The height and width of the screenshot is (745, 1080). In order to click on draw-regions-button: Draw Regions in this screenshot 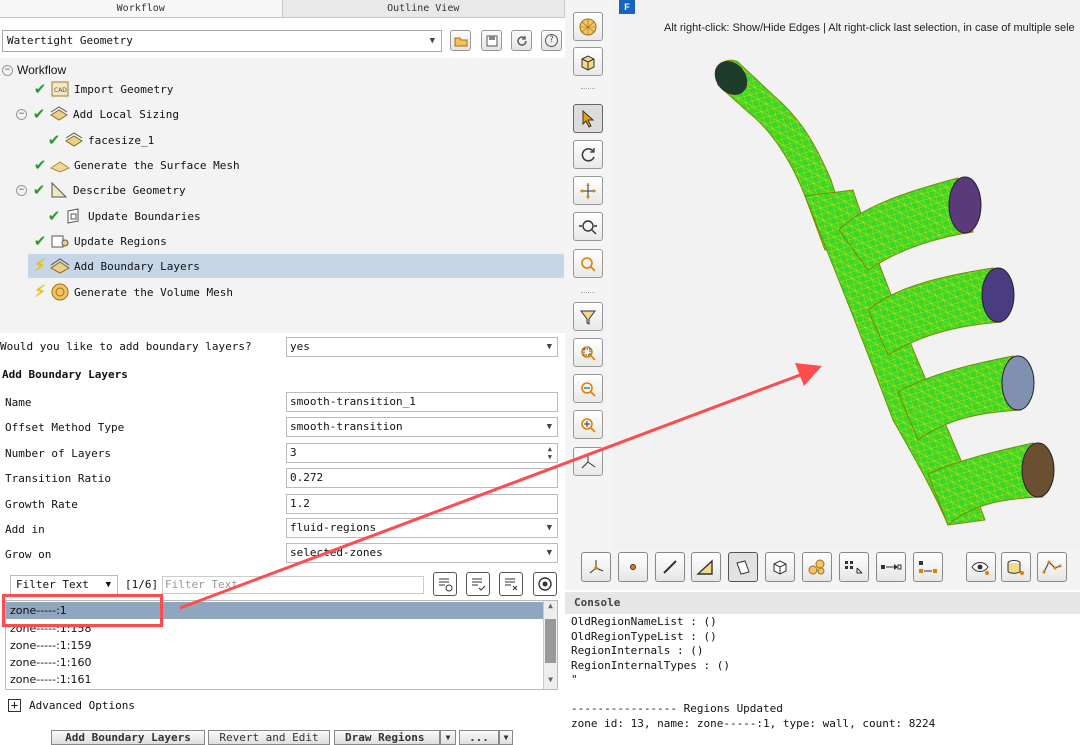, I will do `click(387, 737)`.